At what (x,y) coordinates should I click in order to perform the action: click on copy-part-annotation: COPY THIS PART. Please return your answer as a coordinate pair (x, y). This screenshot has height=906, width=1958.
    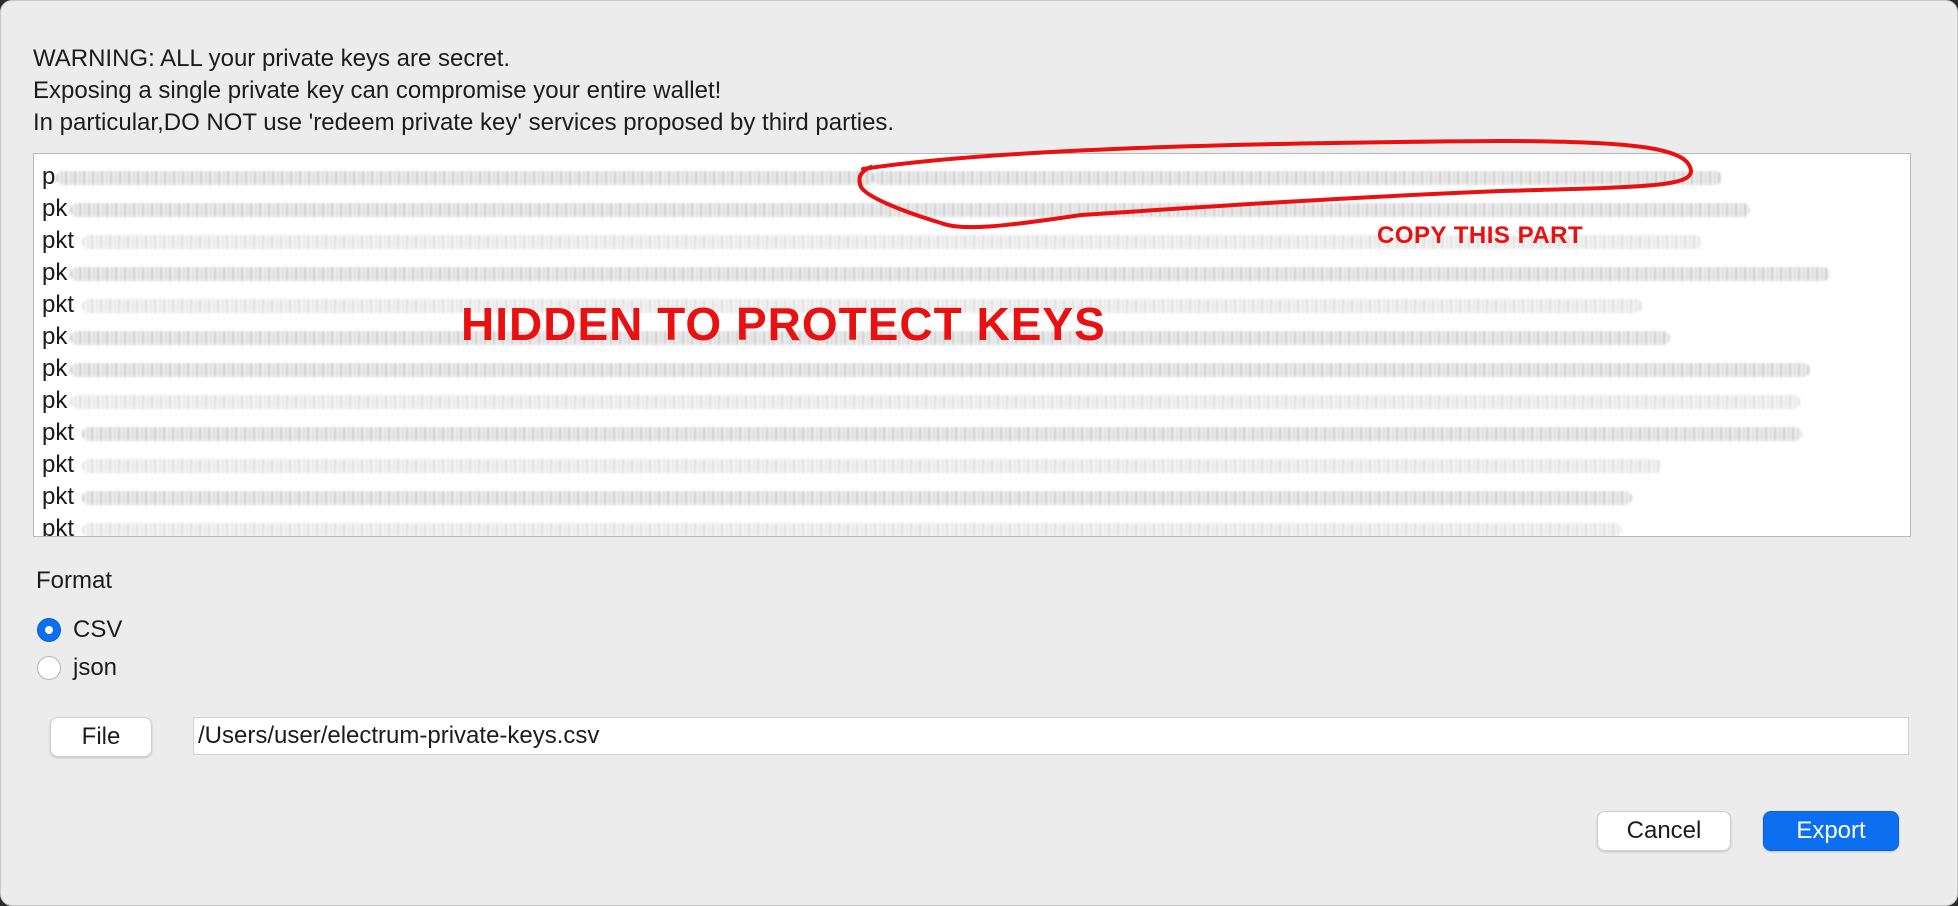
    Looking at the image, I should click on (1480, 235).